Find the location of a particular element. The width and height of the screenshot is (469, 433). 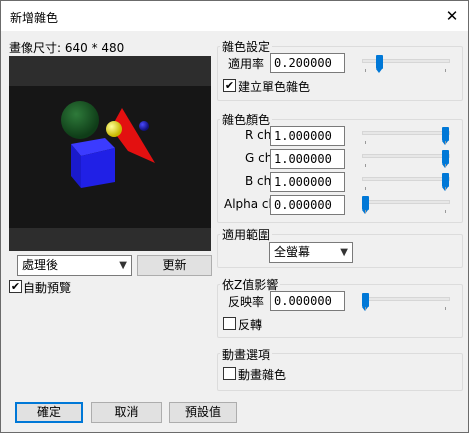

reflect-input: 0.000000 is located at coordinates (307, 301).